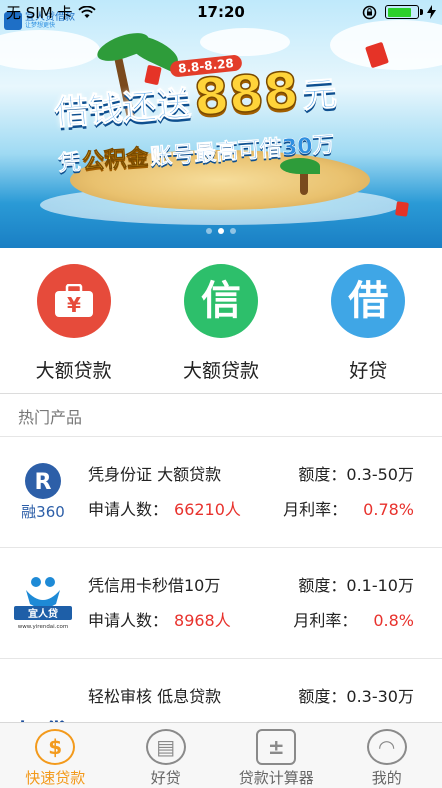  What do you see at coordinates (320, 95) in the screenshot?
I see `promo-headline-unit: 元` at bounding box center [320, 95].